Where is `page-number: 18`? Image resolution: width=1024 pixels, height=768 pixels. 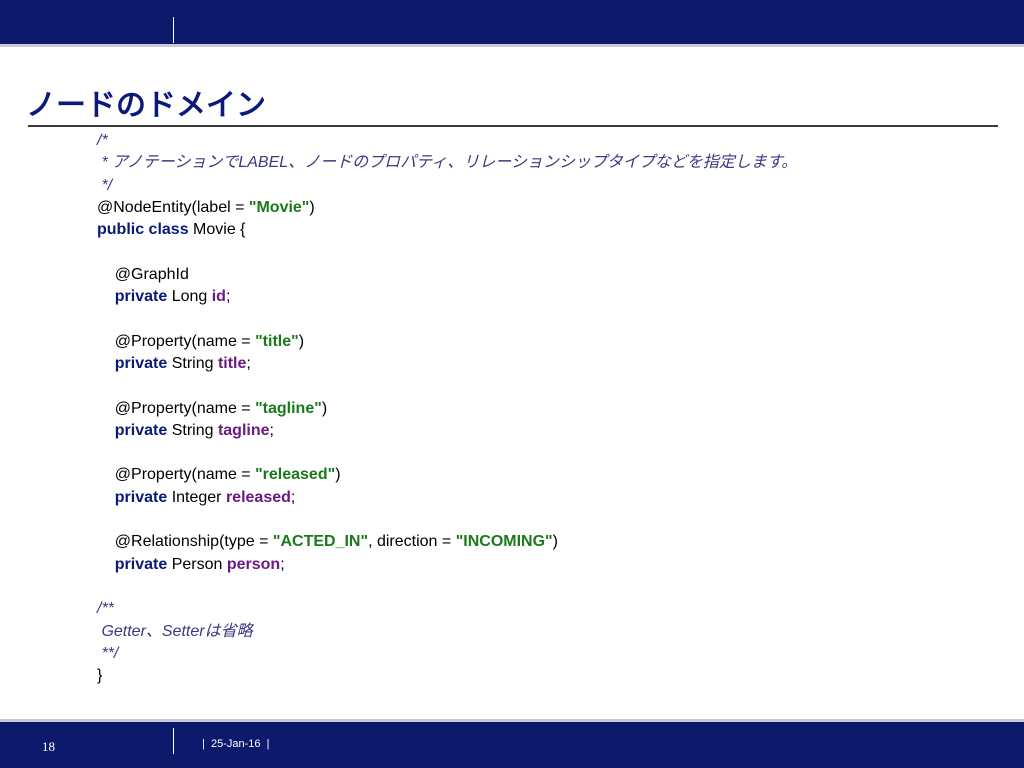 page-number: 18 is located at coordinates (48, 746).